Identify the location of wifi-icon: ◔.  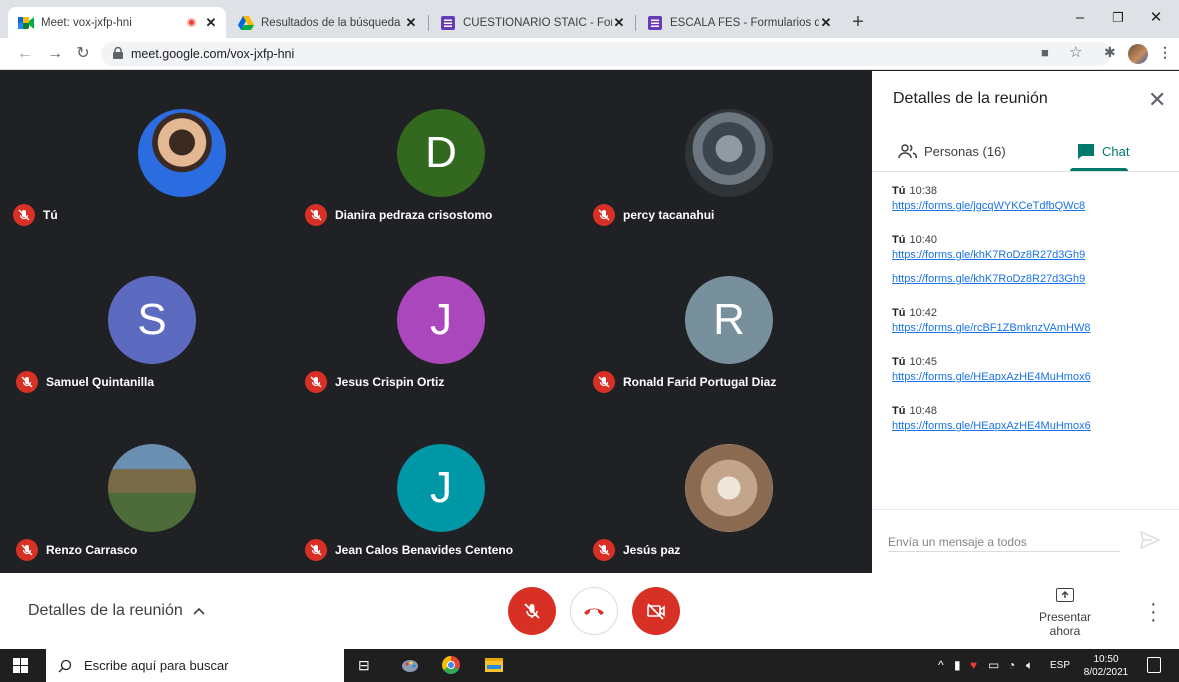
(1011, 665).